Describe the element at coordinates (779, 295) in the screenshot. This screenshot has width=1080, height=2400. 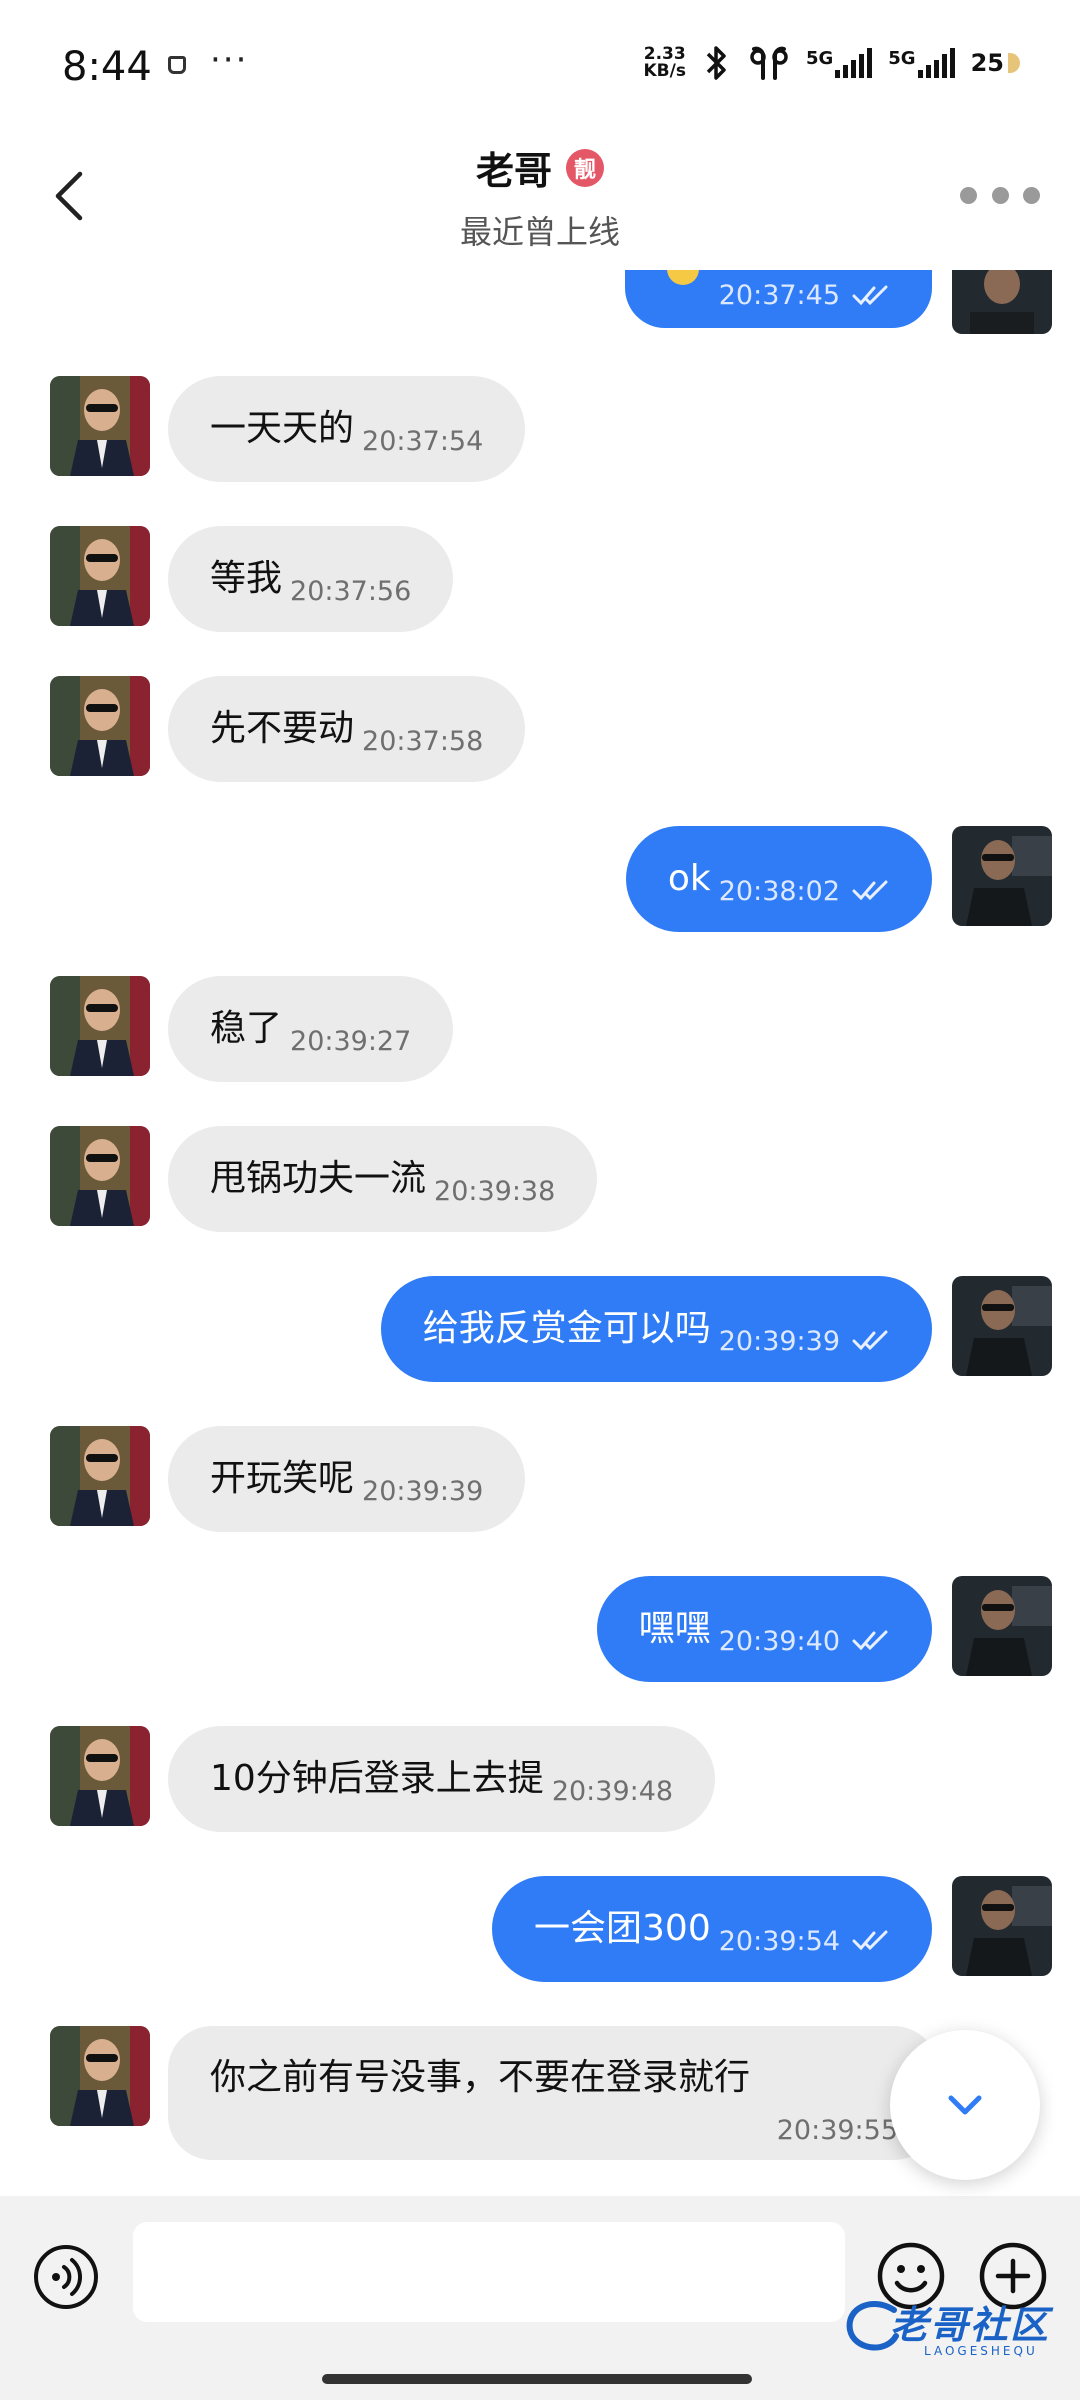
I see `message-time: 20:37:45` at that location.